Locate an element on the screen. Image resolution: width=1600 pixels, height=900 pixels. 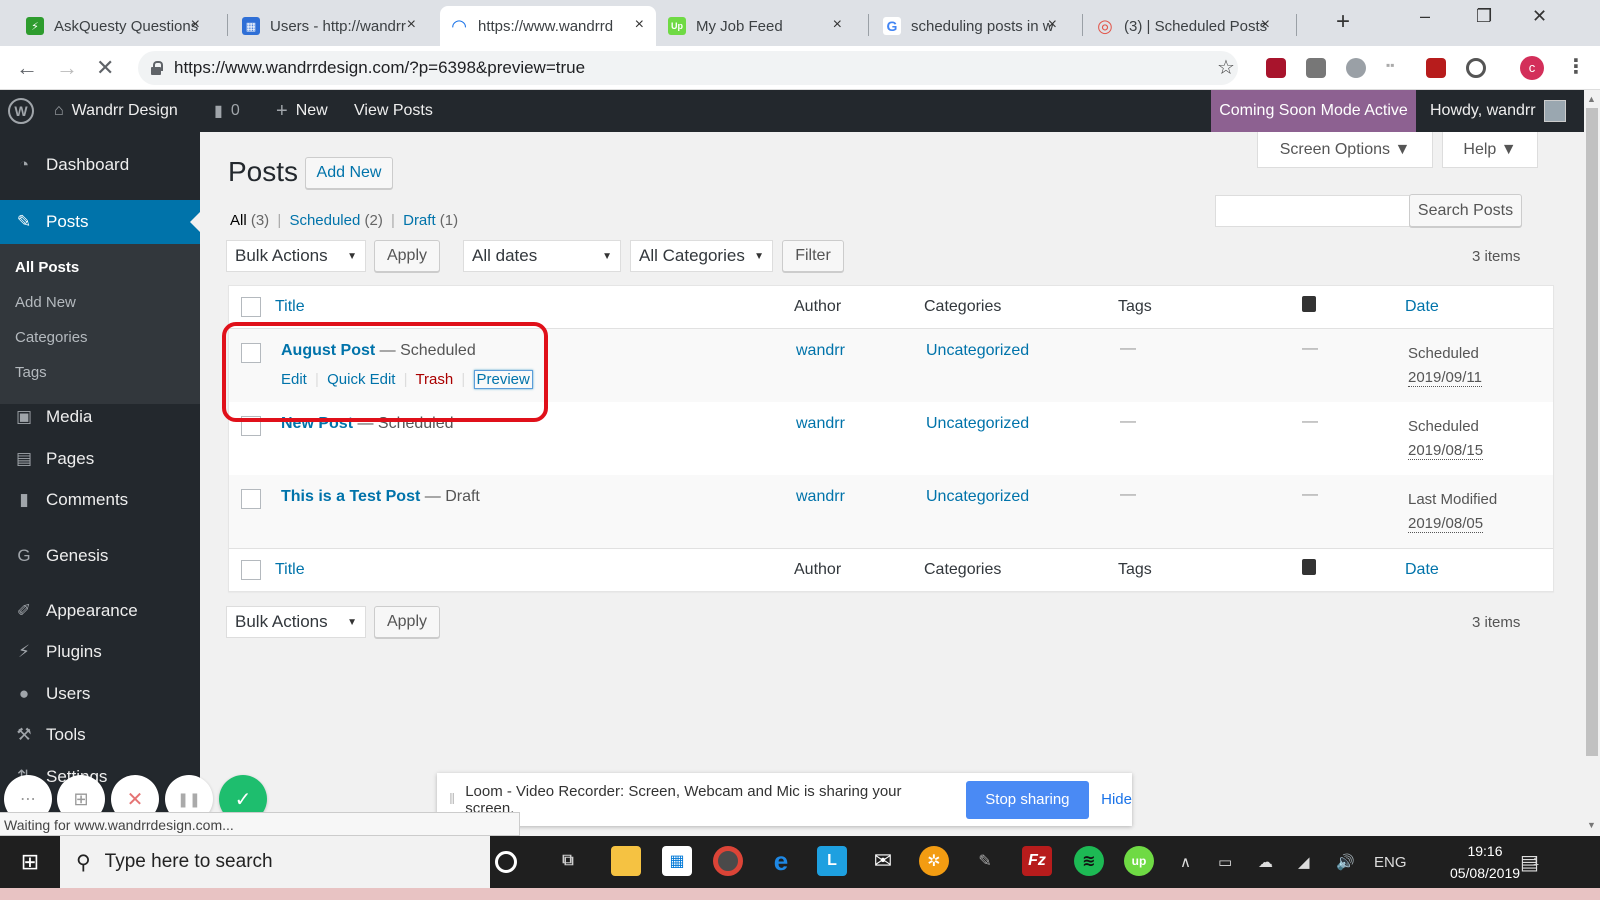
battery-icon: ▭ is located at coordinates (1225, 862).